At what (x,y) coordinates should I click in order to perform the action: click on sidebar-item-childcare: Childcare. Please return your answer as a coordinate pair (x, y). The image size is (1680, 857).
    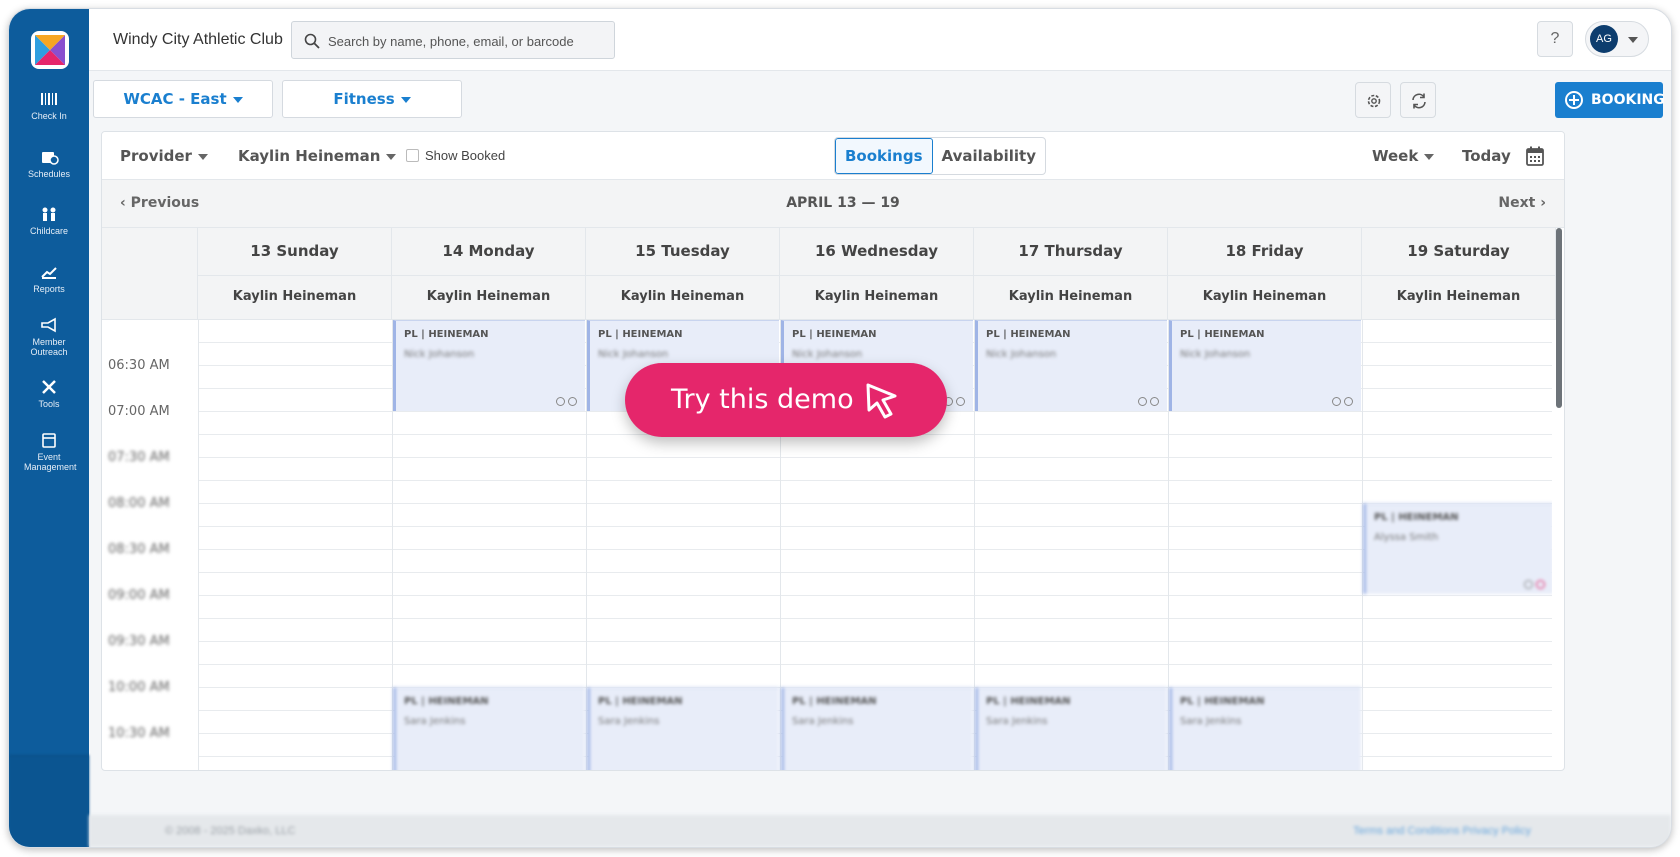
    Looking at the image, I should click on (49, 221).